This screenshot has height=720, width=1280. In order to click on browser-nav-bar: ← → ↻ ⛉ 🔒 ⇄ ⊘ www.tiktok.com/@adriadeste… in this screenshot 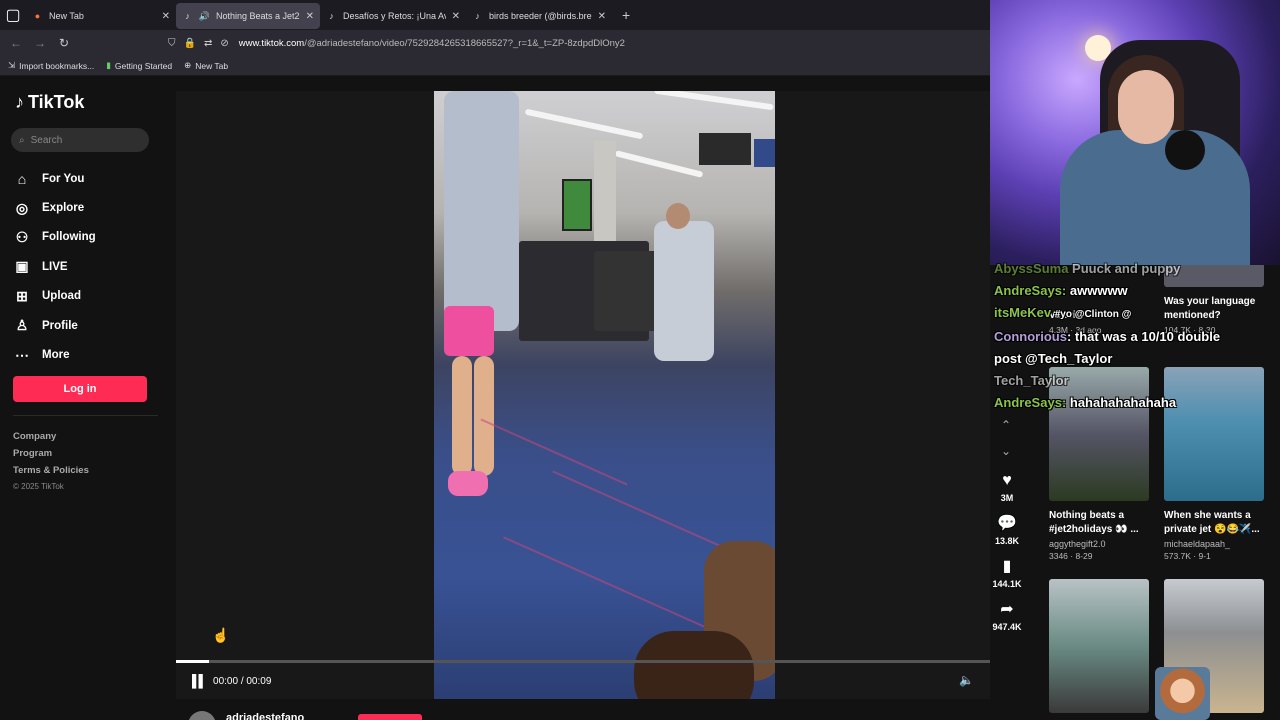, I will do `click(495, 43)`.